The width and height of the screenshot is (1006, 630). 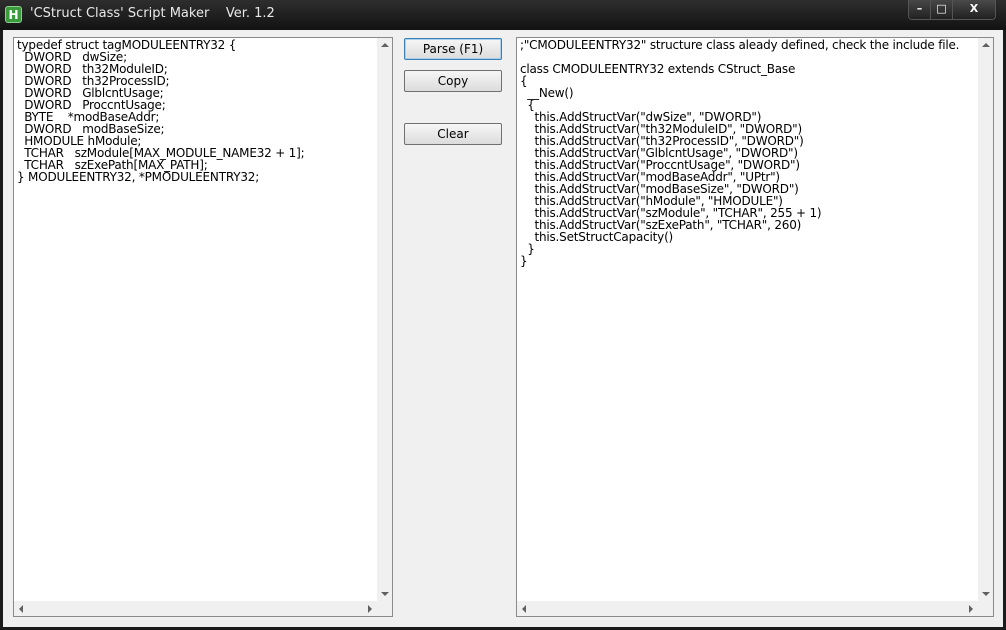 I want to click on clear-button: Clear, so click(x=453, y=134).